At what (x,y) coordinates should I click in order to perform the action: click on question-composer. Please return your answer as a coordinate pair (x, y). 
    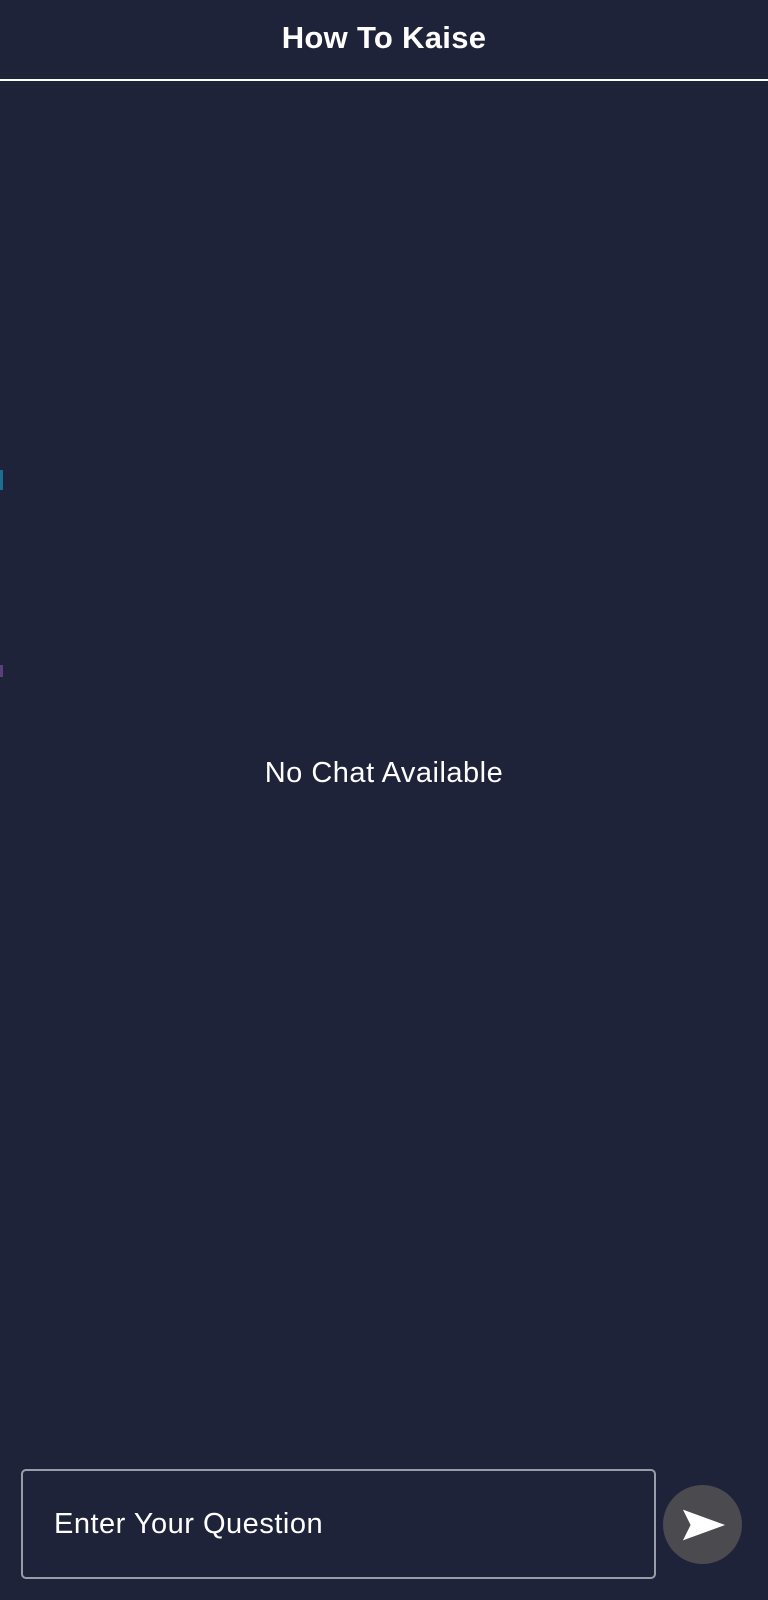
    Looking at the image, I should click on (338, 1524).